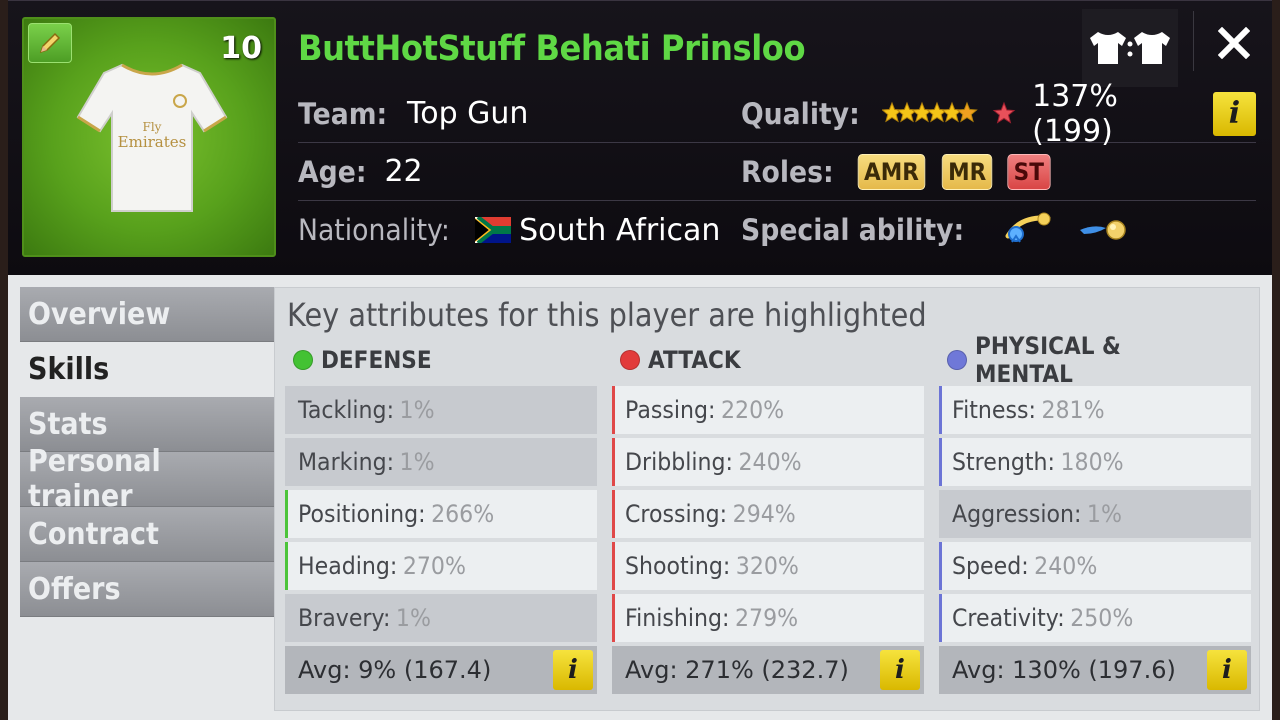  What do you see at coordinates (152, 142) in the screenshot?
I see `jersey-sponsor-line2: Emirates` at bounding box center [152, 142].